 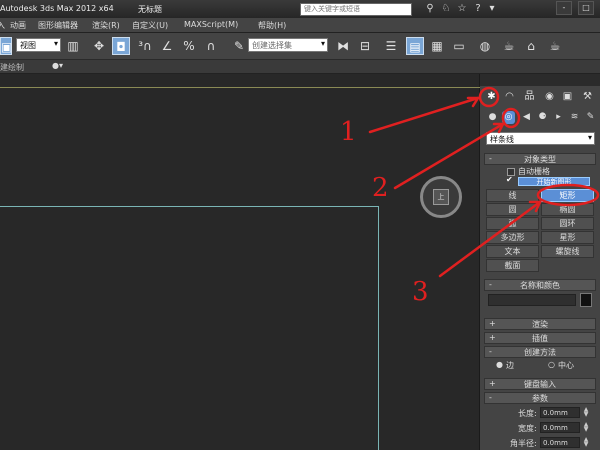 What do you see at coordinates (121, 46) in the screenshot?
I see `select-manipulate-icon: ◘` at bounding box center [121, 46].